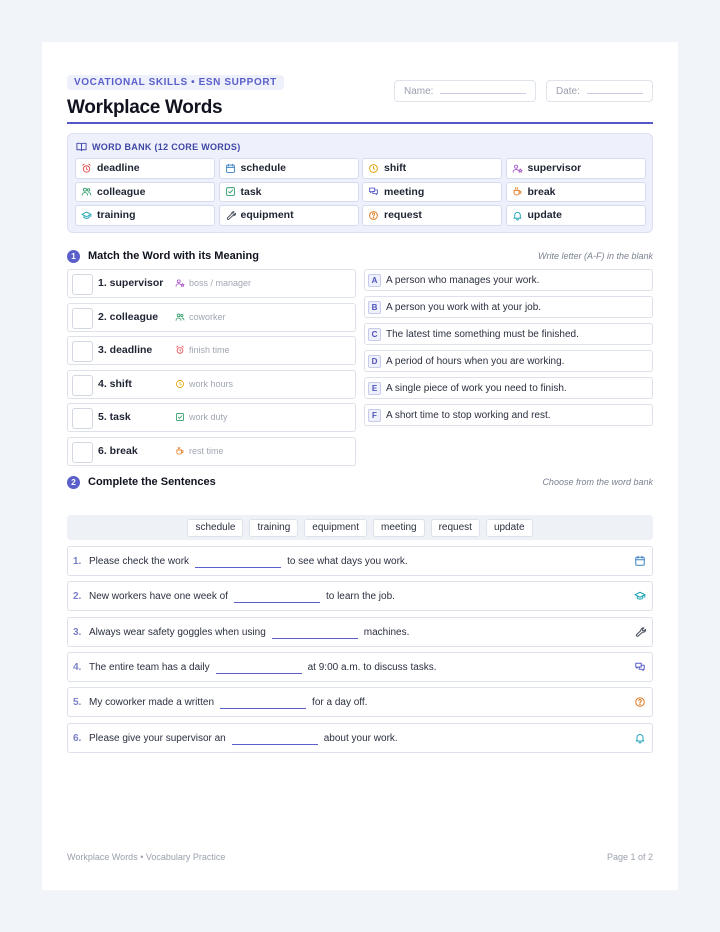 Image resolution: width=720 pixels, height=932 pixels. Describe the element at coordinates (131, 283) in the screenshot. I see `match-word: 1. supervisor` at that location.